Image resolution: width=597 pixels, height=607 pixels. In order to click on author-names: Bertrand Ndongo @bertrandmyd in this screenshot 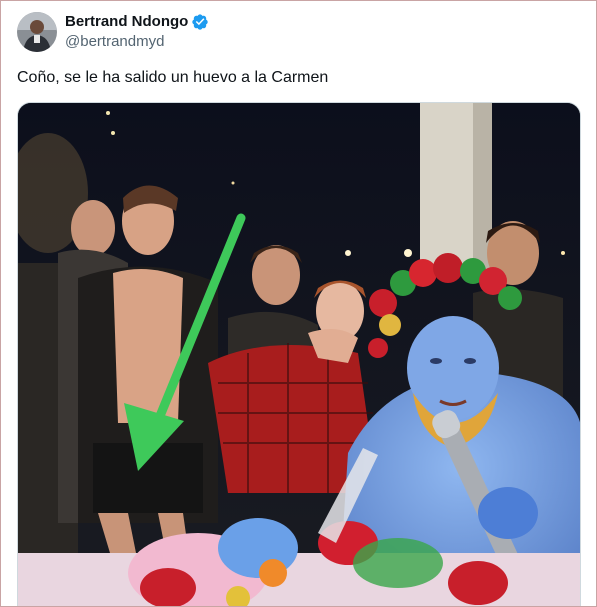, I will do `click(137, 32)`.